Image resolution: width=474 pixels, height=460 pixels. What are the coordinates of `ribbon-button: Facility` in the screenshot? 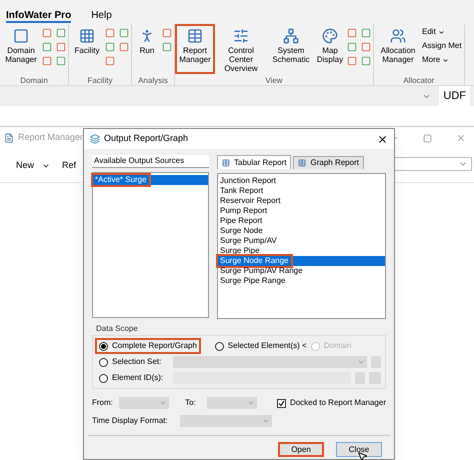 It's located at (87, 49).